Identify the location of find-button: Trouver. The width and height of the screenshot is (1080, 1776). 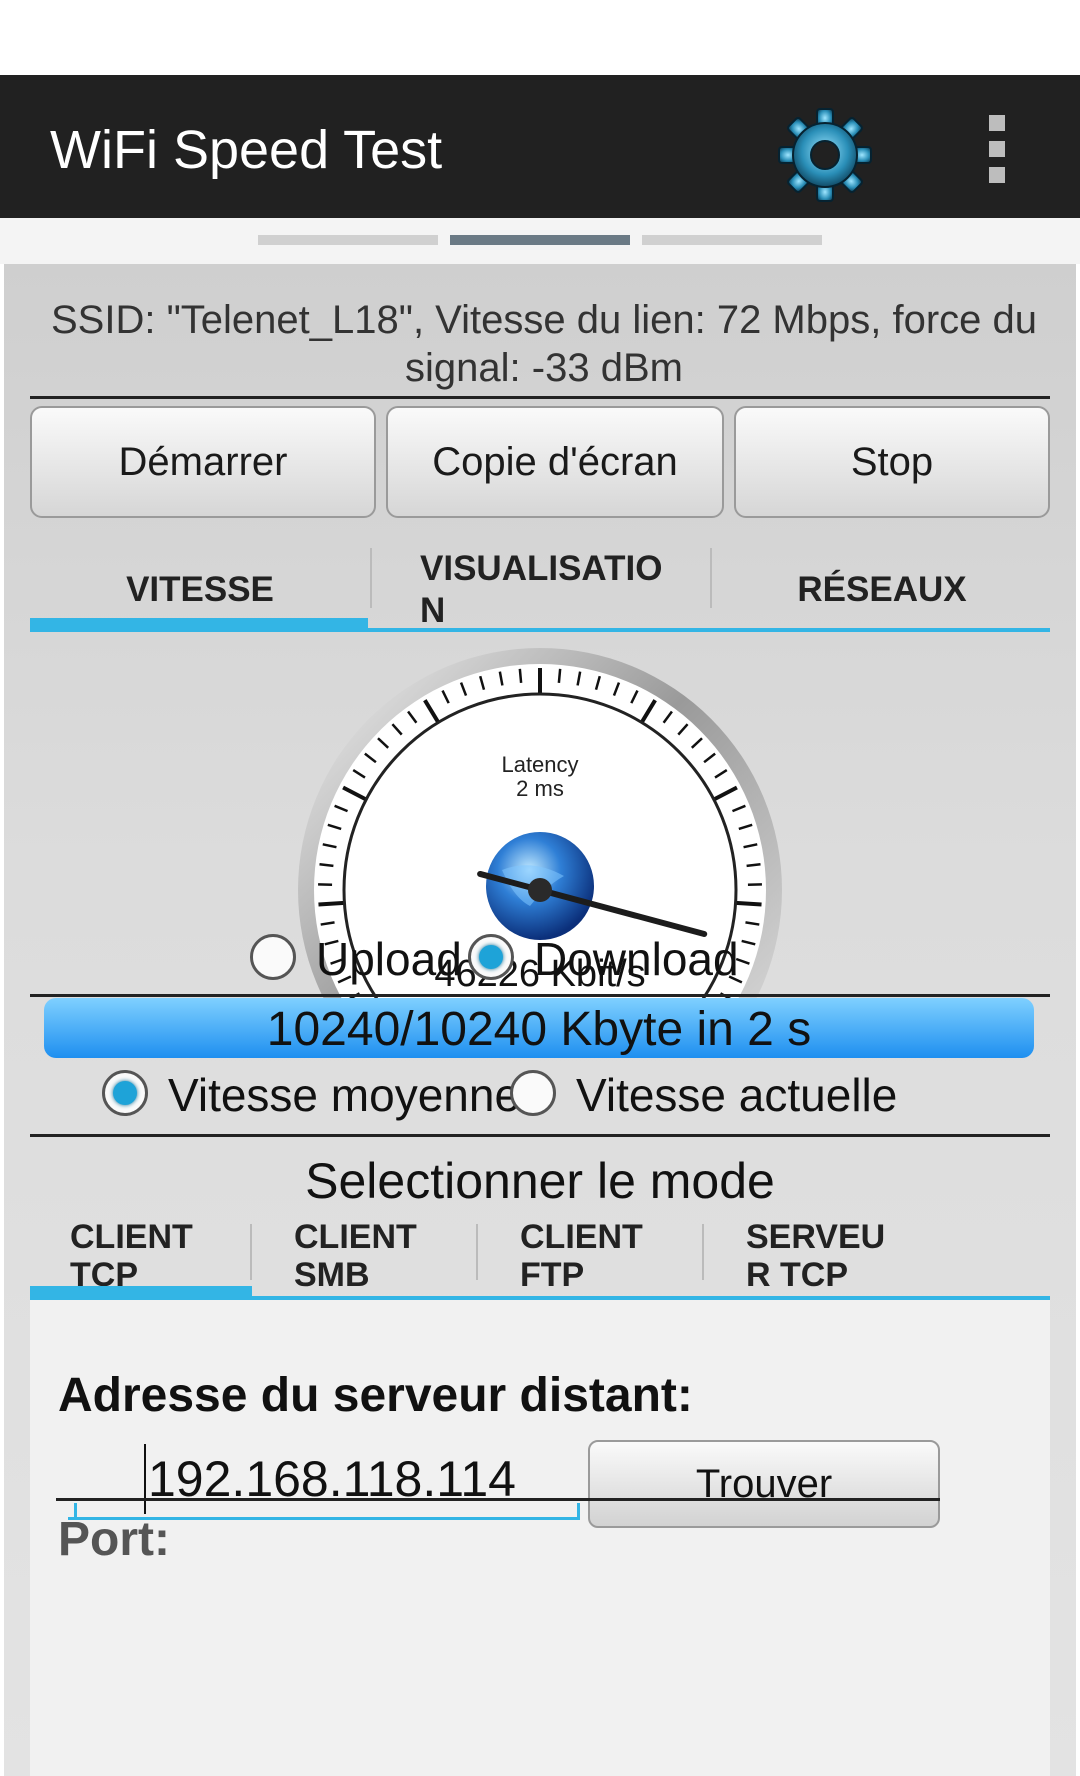
(764, 1484).